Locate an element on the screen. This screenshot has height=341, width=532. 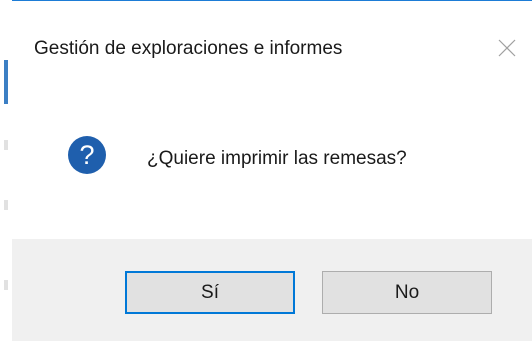
close-icon is located at coordinates (507, 48).